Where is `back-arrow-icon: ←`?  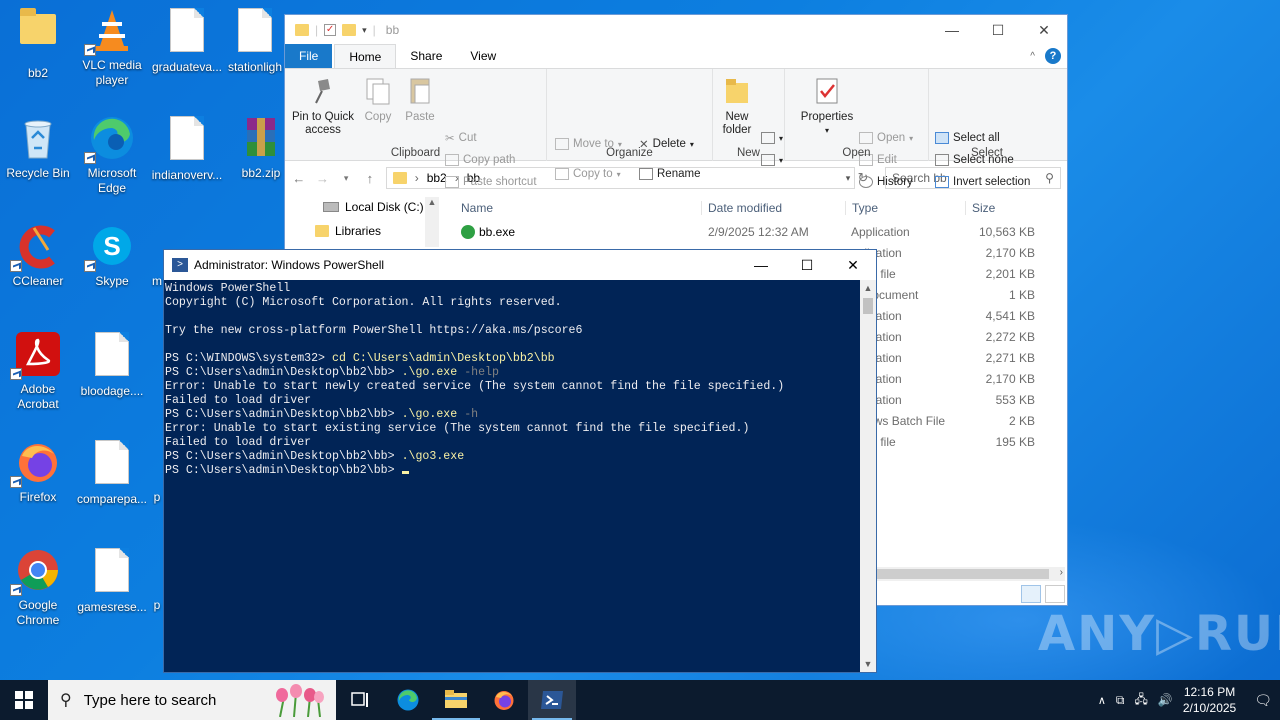 back-arrow-icon: ← is located at coordinates (299, 178).